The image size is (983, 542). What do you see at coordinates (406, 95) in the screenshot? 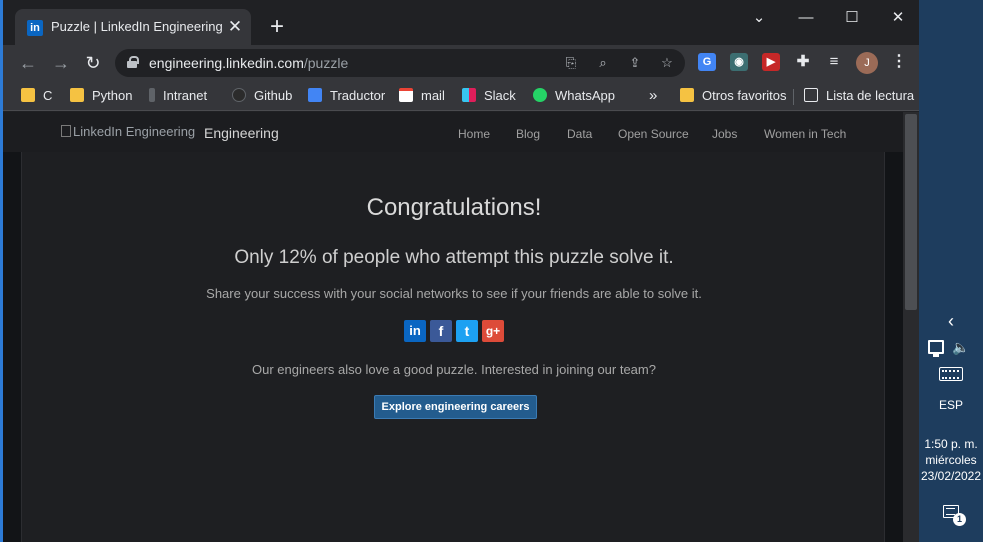
I see `gmail-icon` at bounding box center [406, 95].